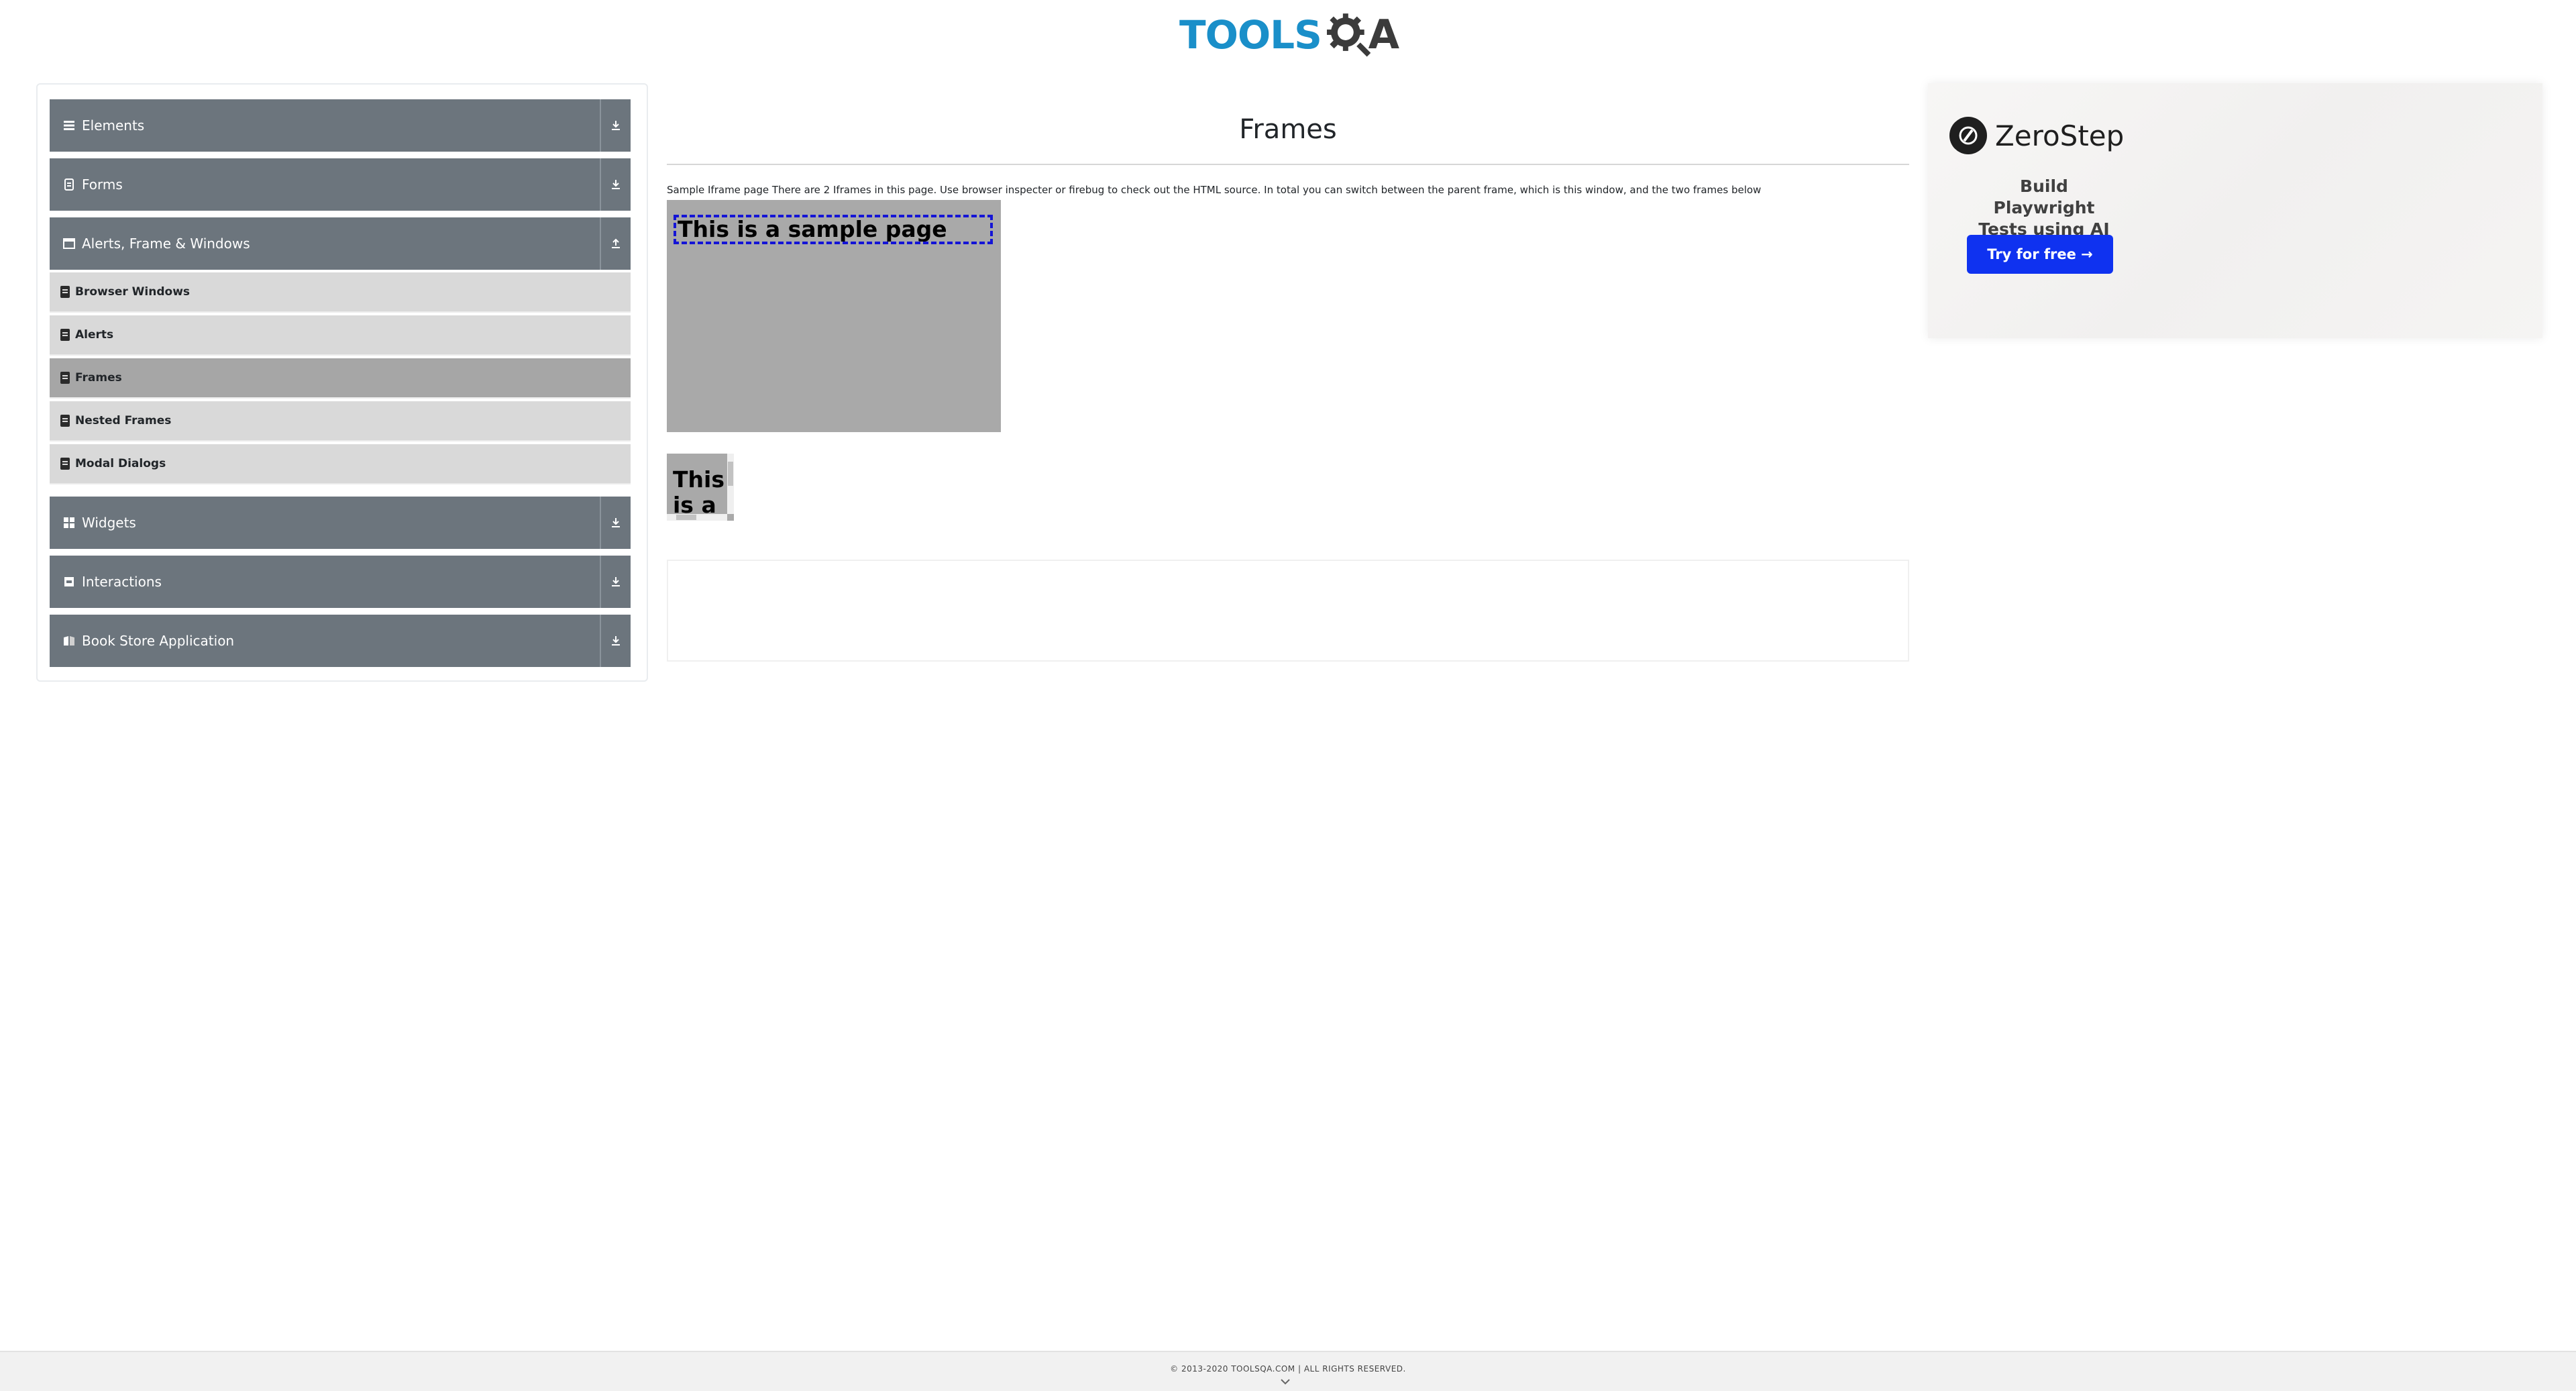 This screenshot has height=1391, width=2576. Describe the element at coordinates (122, 582) in the screenshot. I see `group-label: Interactions` at that location.